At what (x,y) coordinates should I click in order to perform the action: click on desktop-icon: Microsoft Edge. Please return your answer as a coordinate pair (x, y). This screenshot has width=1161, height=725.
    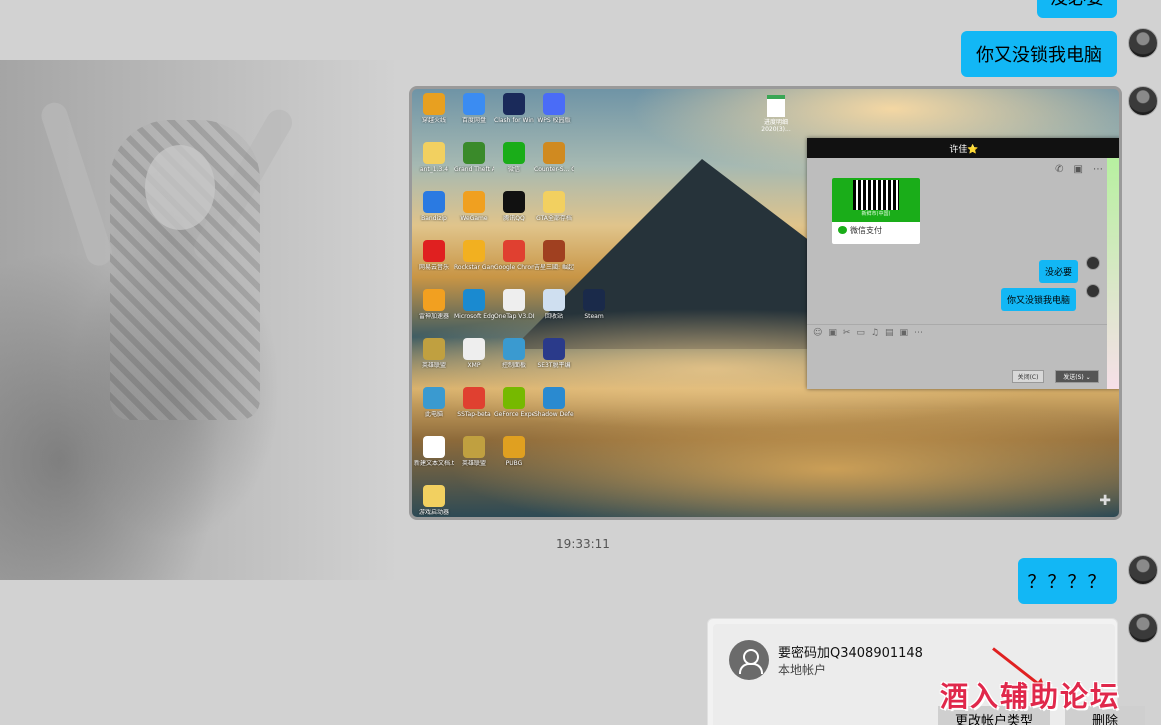
    Looking at the image, I should click on (474, 304).